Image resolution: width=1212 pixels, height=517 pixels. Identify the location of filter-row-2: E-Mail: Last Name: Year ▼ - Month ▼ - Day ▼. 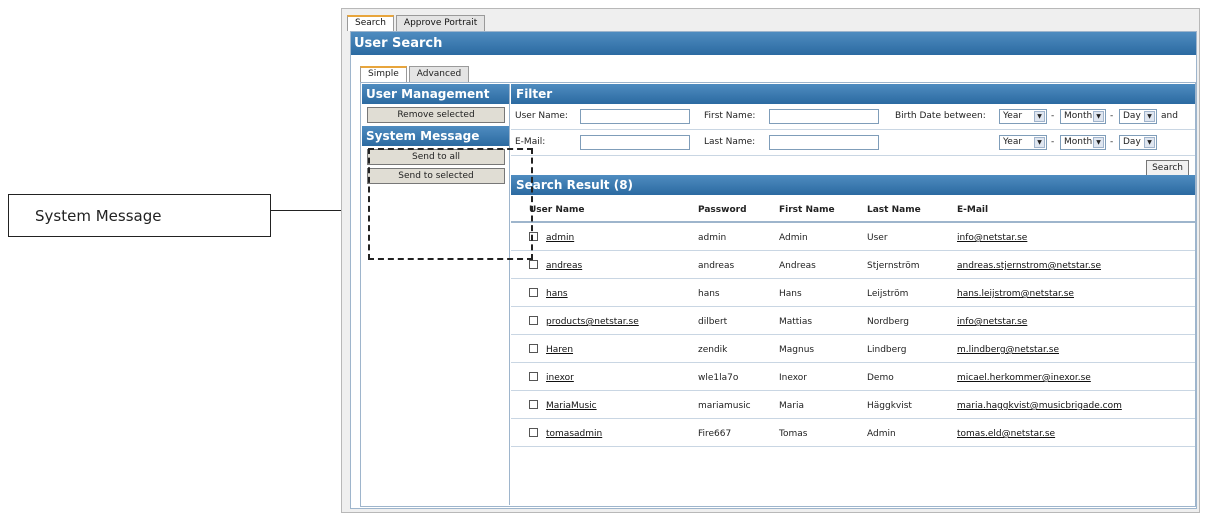
(853, 143).